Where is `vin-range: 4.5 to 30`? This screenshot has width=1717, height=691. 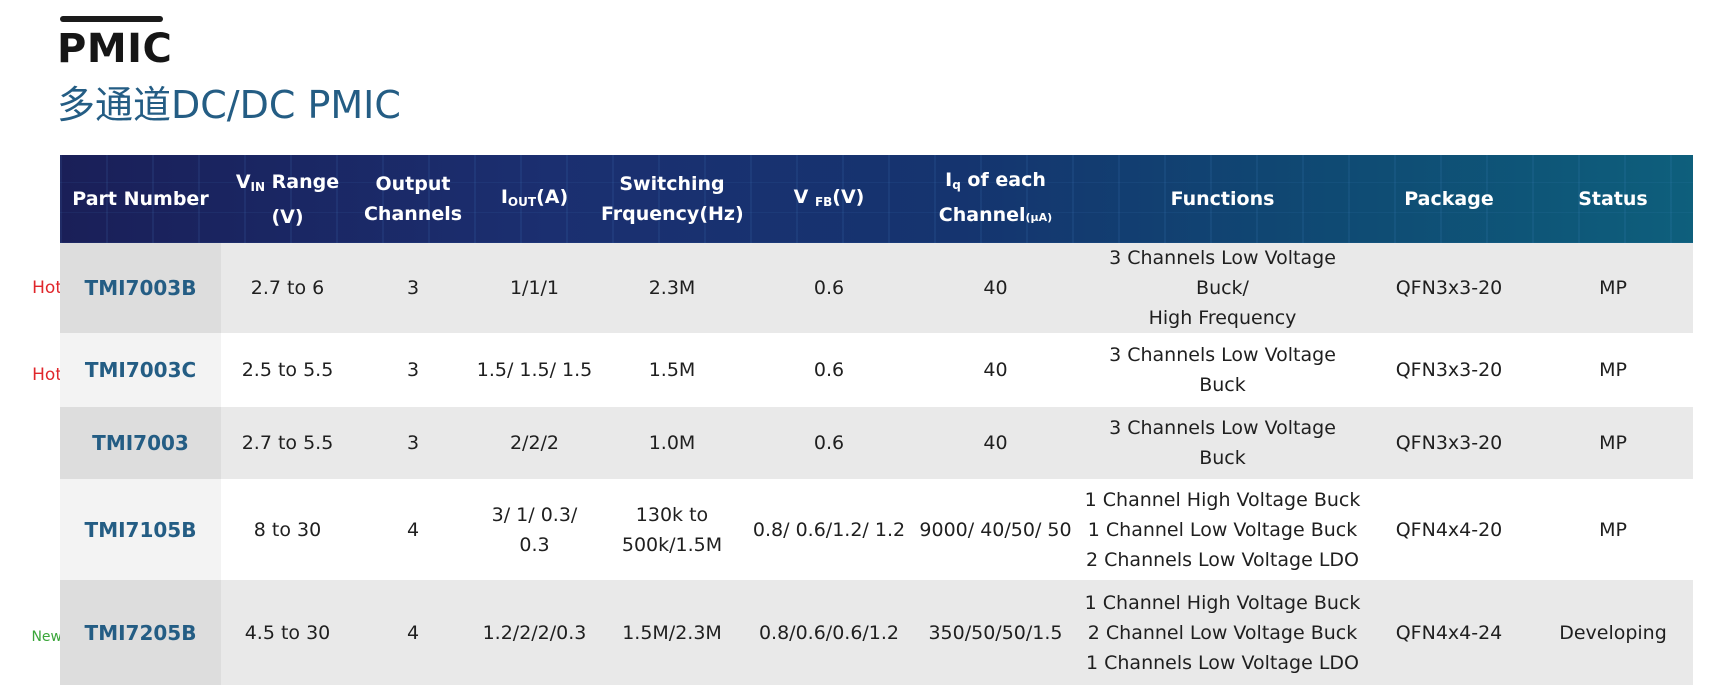
vin-range: 4.5 to 30 is located at coordinates (287, 632).